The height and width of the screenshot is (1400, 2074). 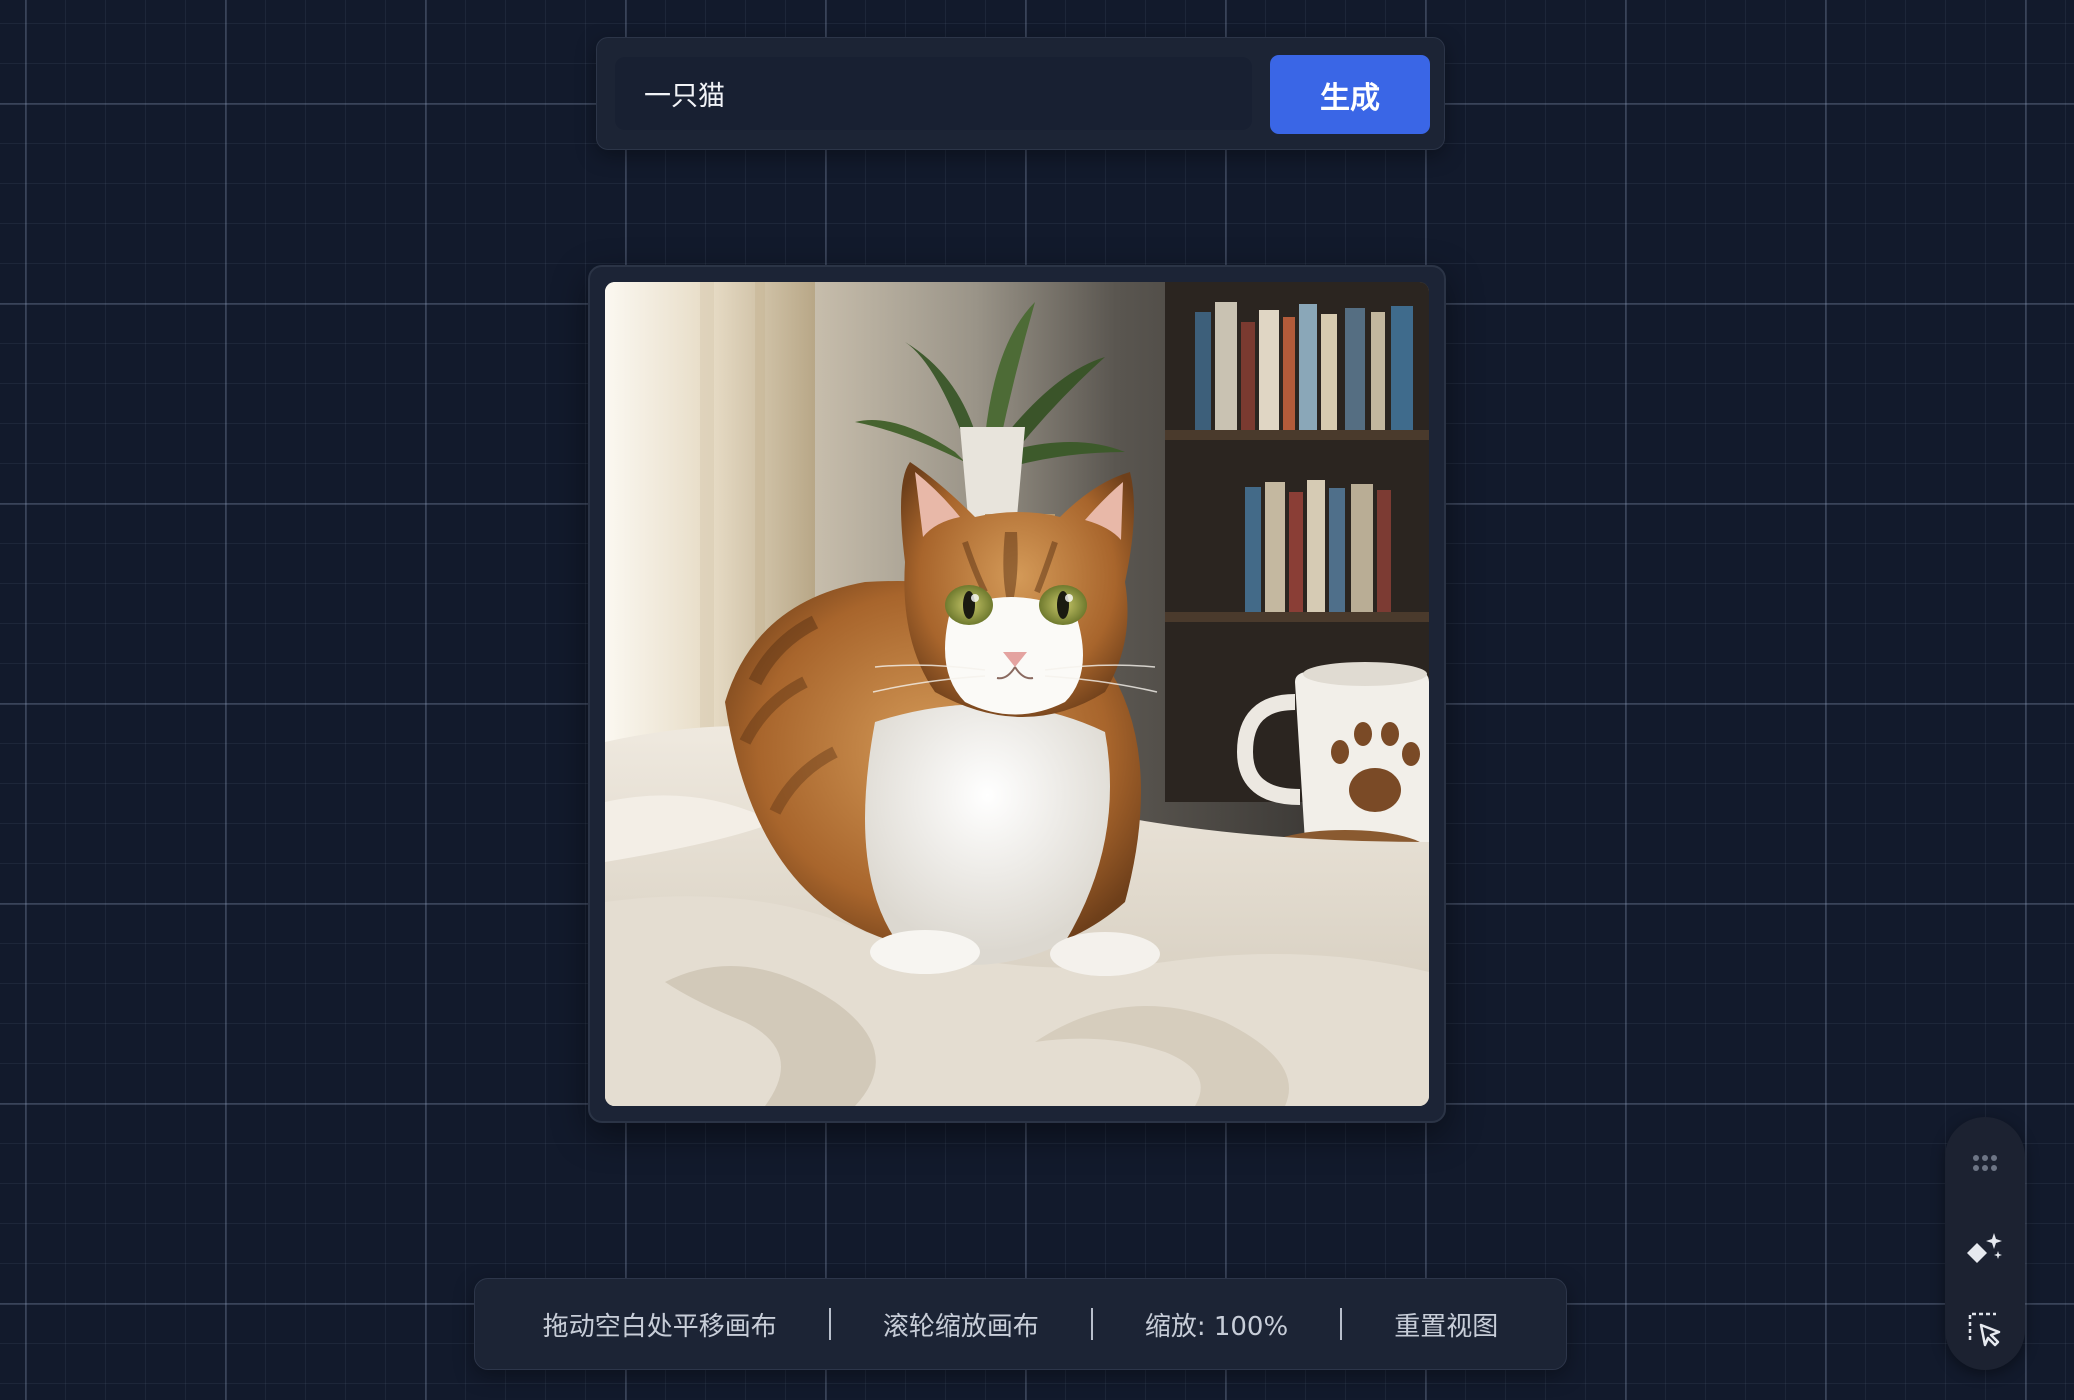 I want to click on generate-button: 生成, so click(x=1350, y=94).